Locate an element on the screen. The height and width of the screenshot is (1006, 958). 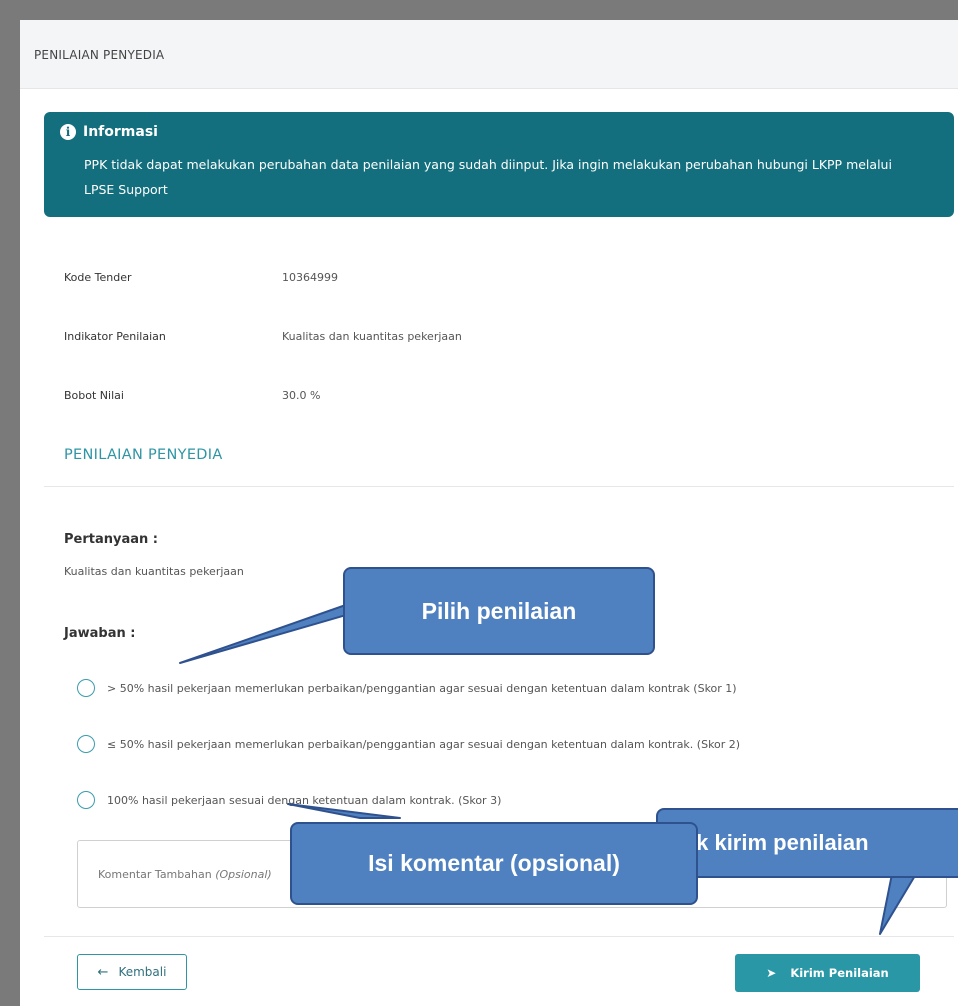
callout-pilih-penilaian: Pilih penilaian is located at coordinates (499, 611).